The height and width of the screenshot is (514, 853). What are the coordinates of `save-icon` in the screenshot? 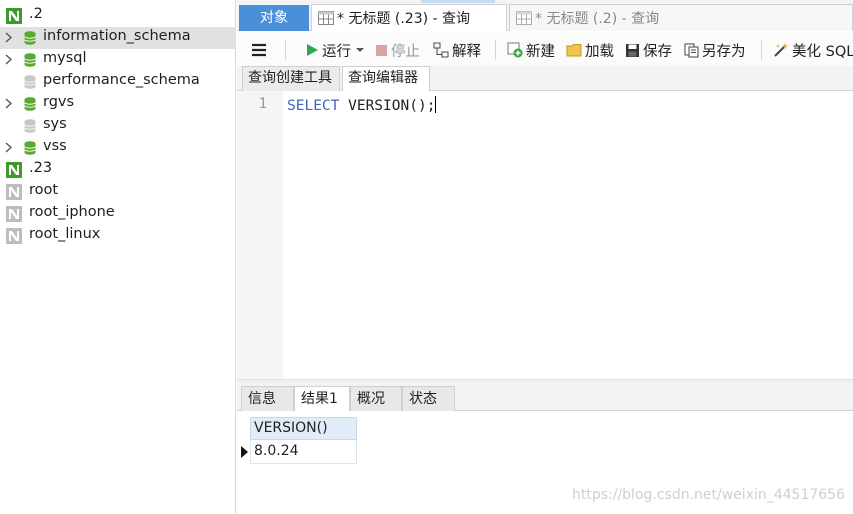 It's located at (632, 50).